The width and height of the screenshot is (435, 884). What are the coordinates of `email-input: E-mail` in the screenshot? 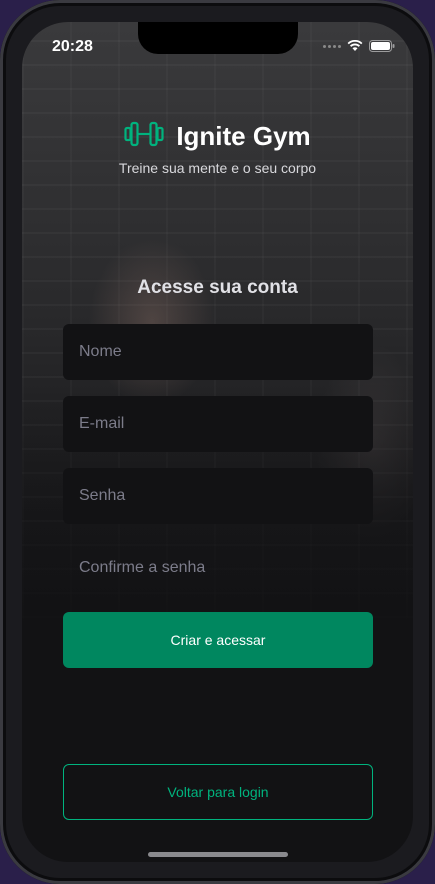 It's located at (218, 424).